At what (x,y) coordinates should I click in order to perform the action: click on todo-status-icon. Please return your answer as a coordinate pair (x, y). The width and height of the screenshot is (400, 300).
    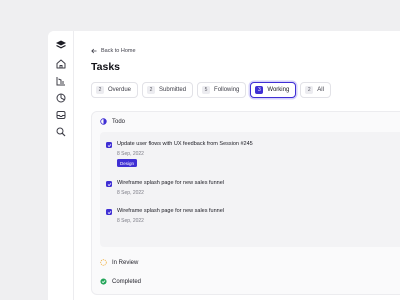
    Looking at the image, I should click on (103, 121).